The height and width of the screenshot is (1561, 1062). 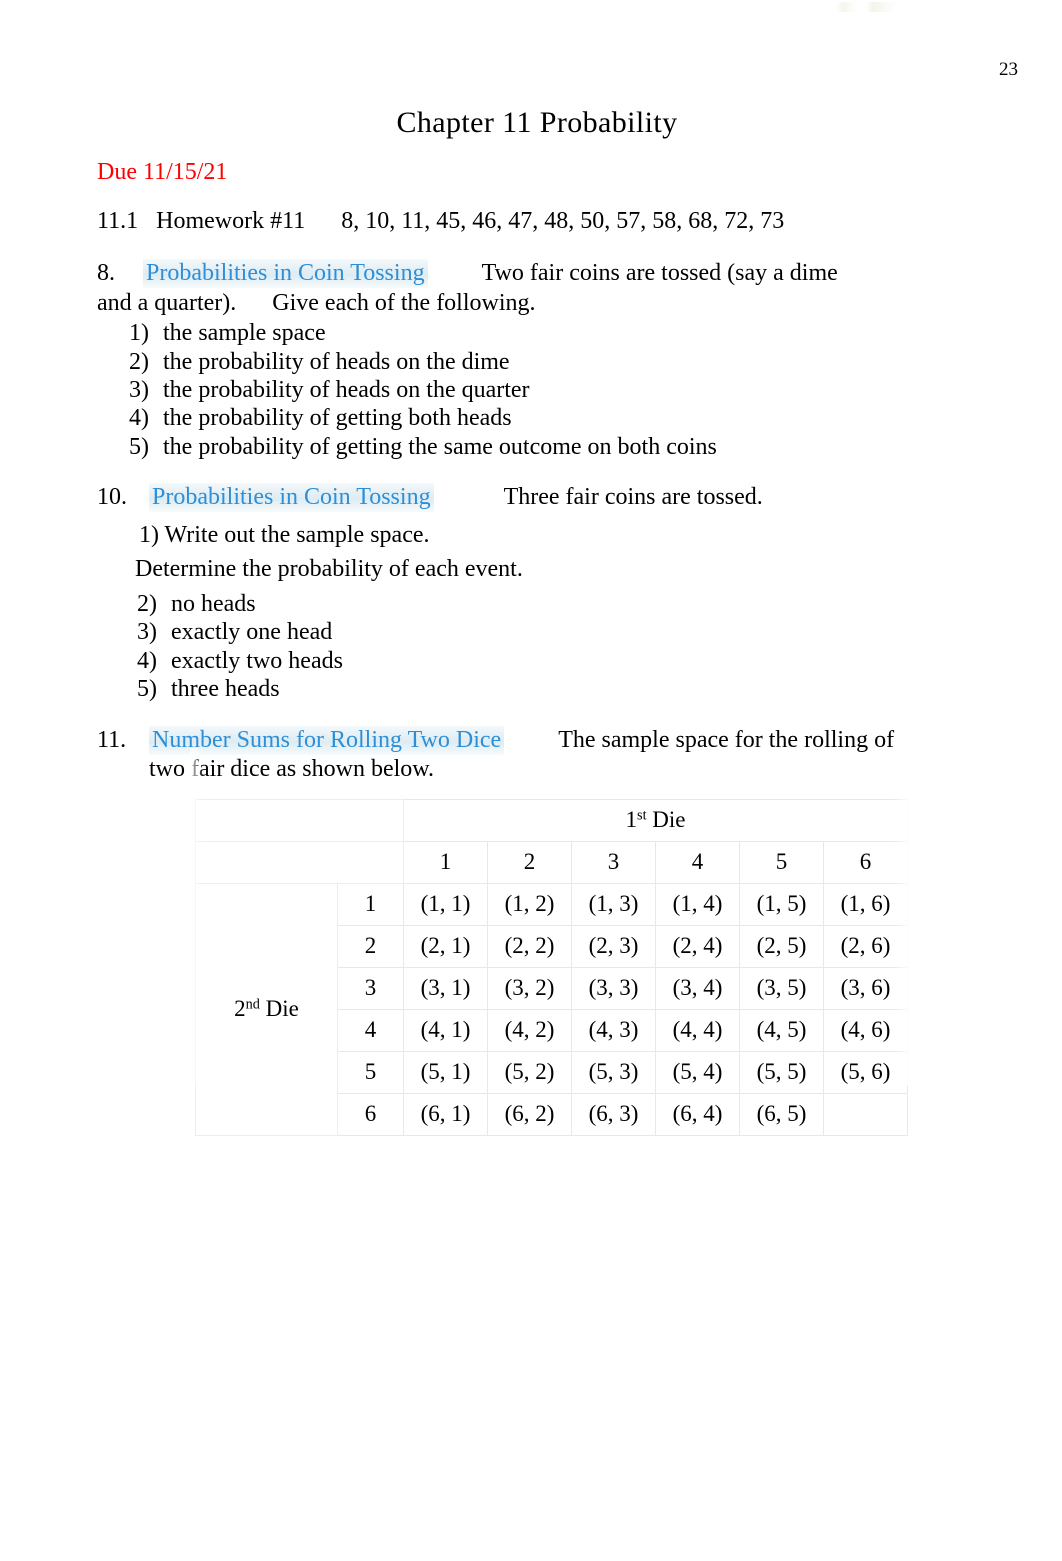 I want to click on list-text: three heads, so click(x=225, y=689).